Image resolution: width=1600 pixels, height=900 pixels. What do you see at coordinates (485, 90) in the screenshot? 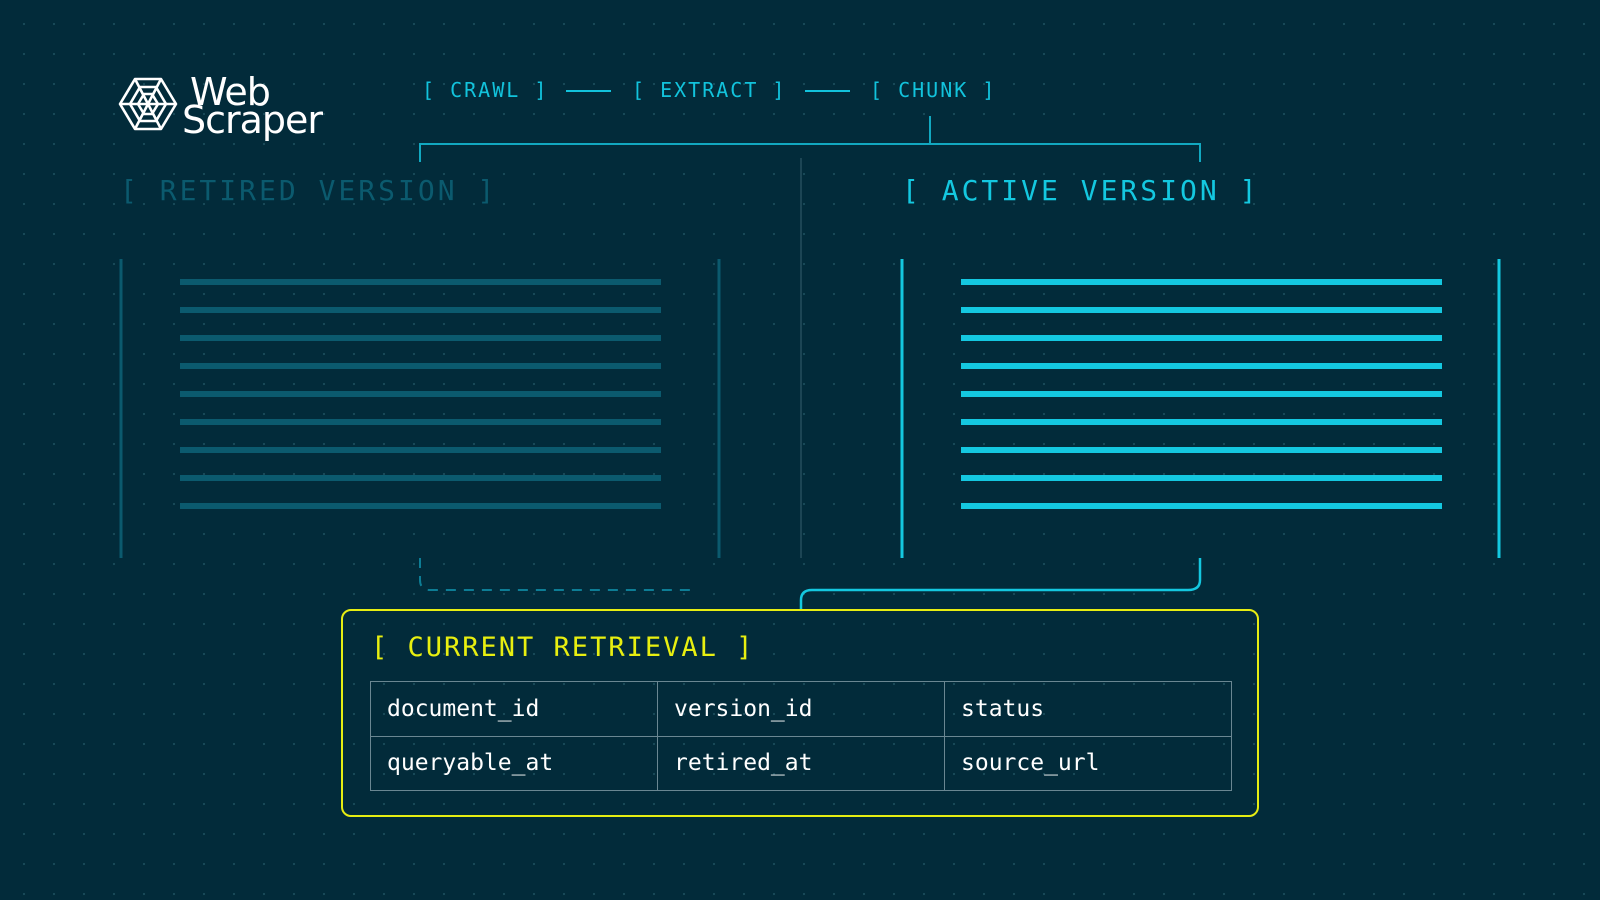
I see `pipeline-stage-crawl: [ CRAWL ]` at bounding box center [485, 90].